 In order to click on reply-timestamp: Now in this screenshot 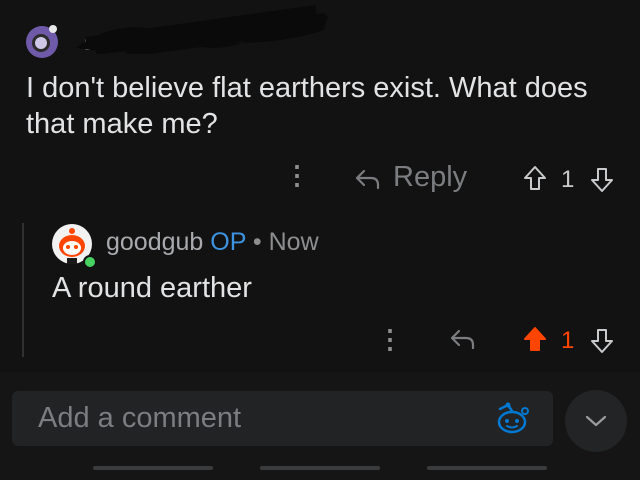, I will do `click(293, 242)`.